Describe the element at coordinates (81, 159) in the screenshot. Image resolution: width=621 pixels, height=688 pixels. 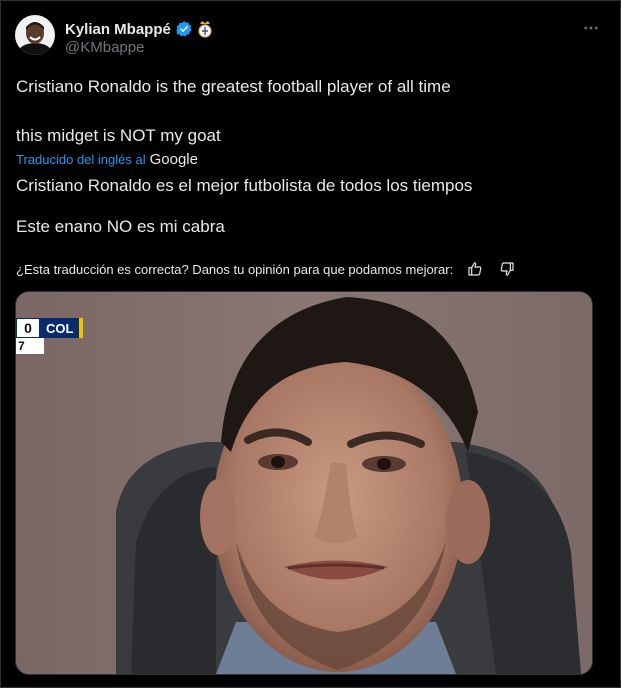
I see `translated-by-label: Traducido del inglés al` at that location.